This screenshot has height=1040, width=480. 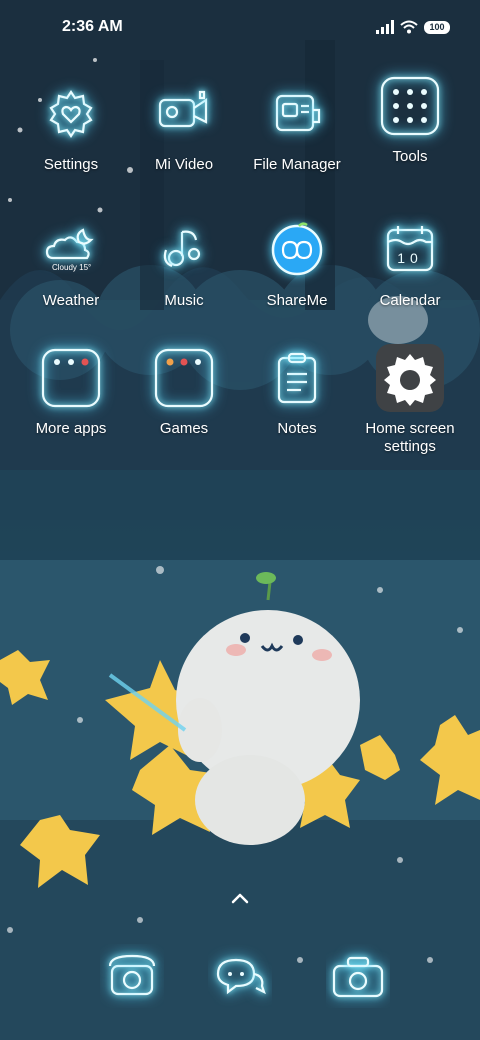 What do you see at coordinates (71, 114) in the screenshot?
I see `settings-gear-heart-icon` at bounding box center [71, 114].